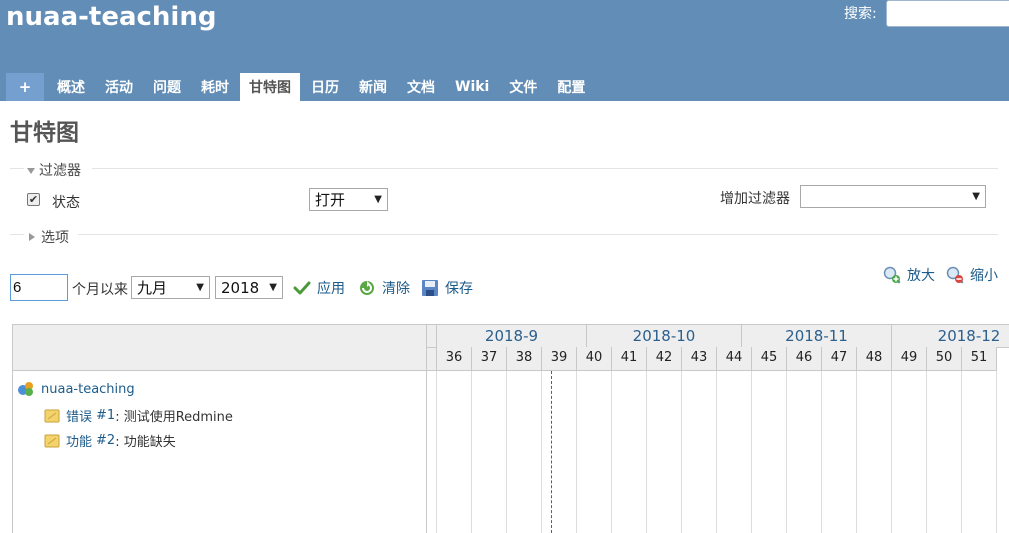 The width and height of the screenshot is (1009, 533). Describe the element at coordinates (817, 336) in the screenshot. I see `gantt-month-header: 2018-11` at that location.